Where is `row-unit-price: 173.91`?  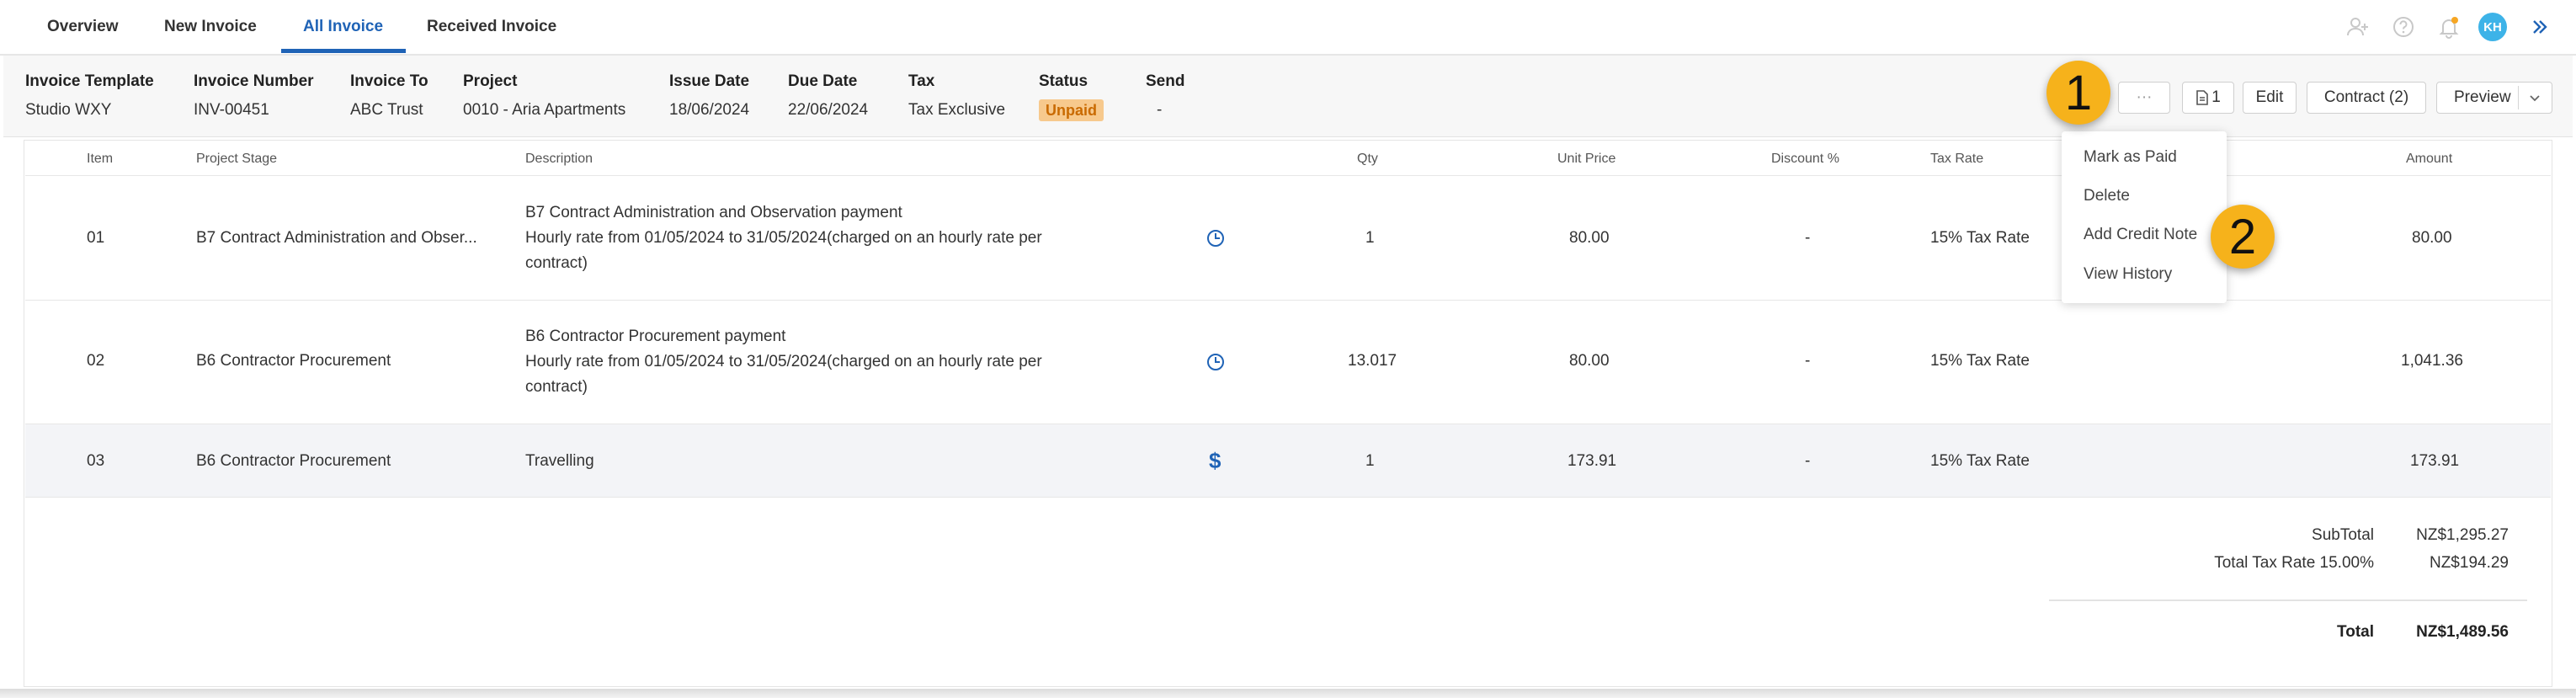 row-unit-price: 173.91 is located at coordinates (1592, 461).